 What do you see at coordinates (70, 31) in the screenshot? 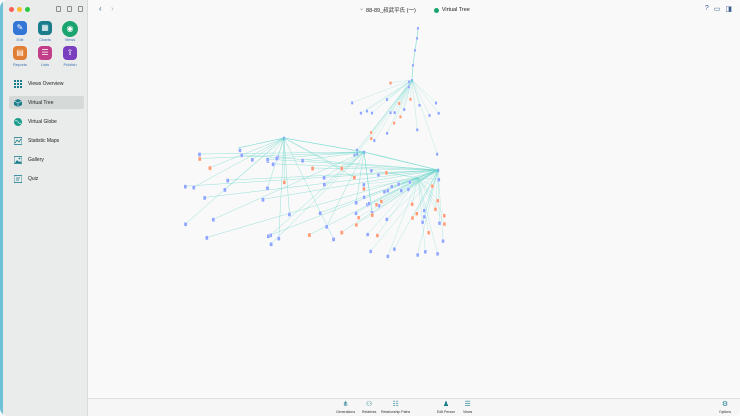
I see `tool-views: ◉ Views` at bounding box center [70, 31].